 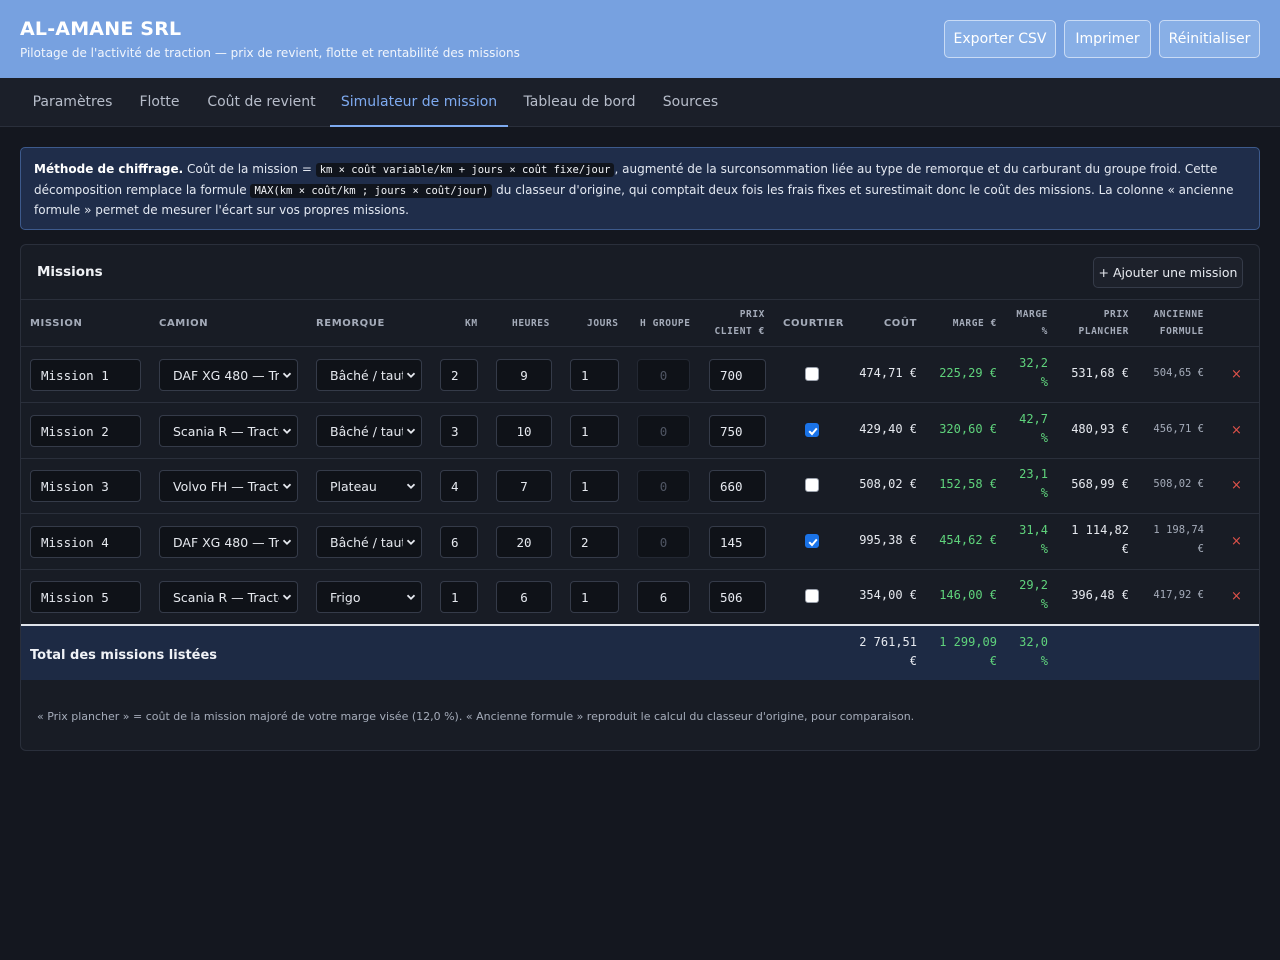 I want to click on print-button: Imprimer, so click(x=1107, y=39).